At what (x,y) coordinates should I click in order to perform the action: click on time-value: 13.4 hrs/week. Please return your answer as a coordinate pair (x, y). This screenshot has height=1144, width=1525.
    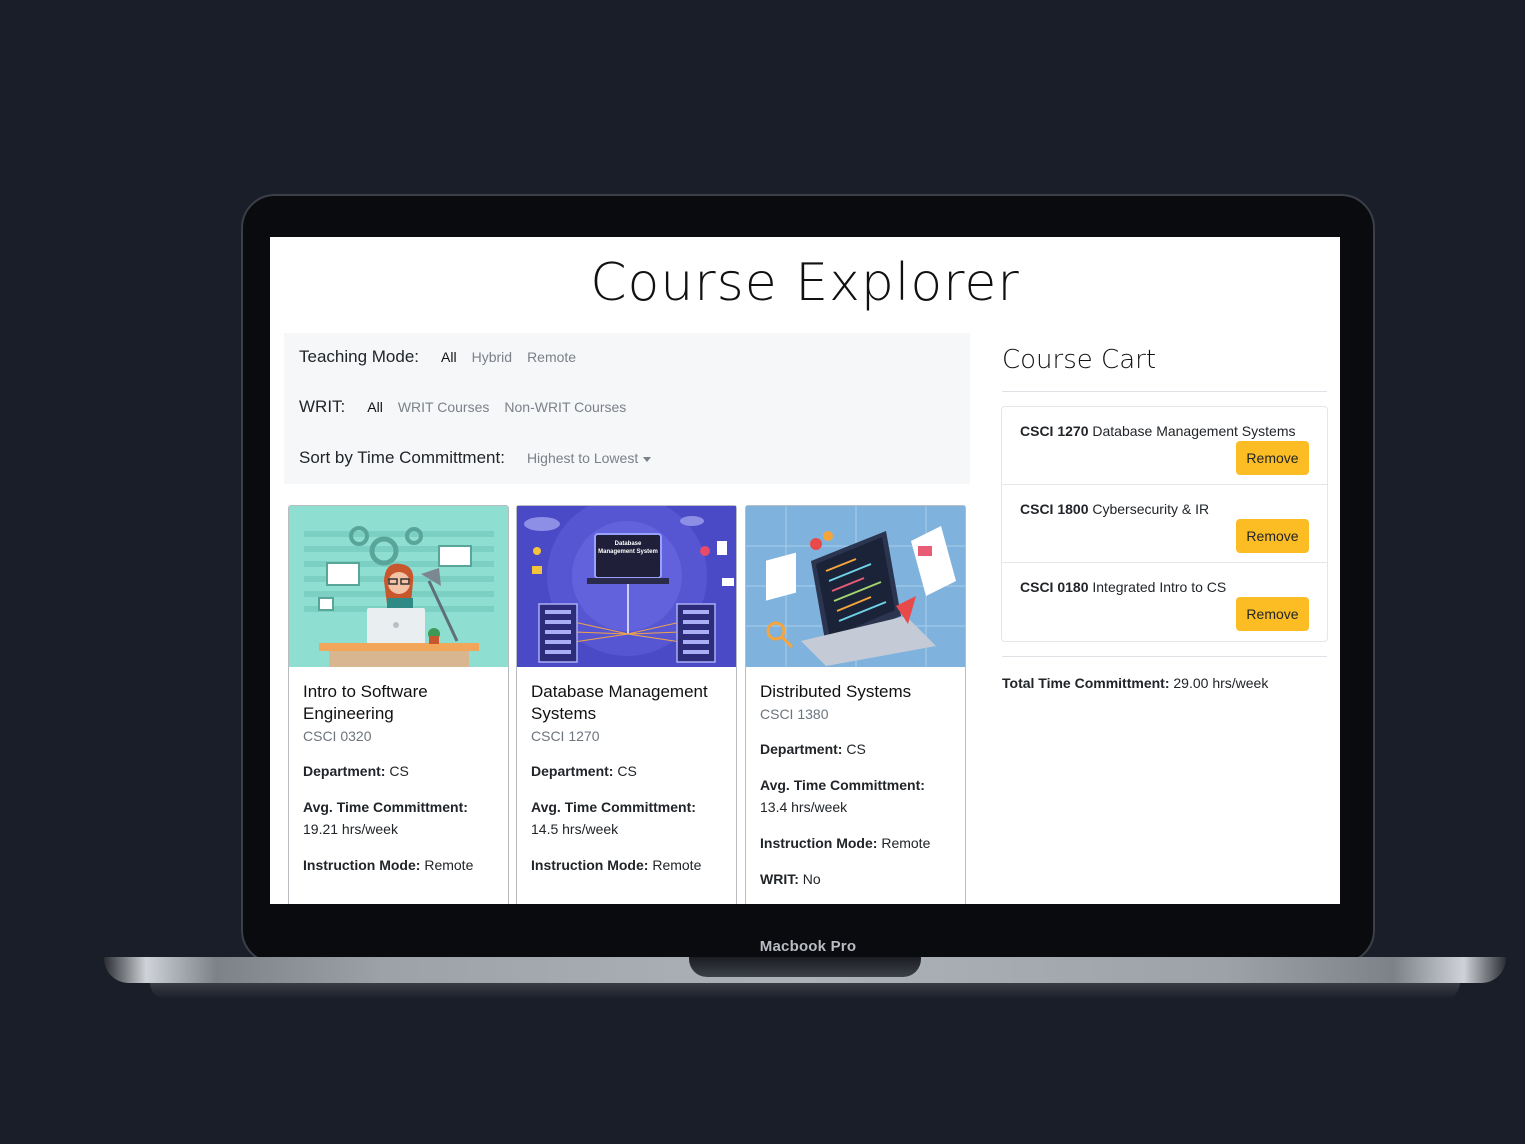
    Looking at the image, I should click on (804, 807).